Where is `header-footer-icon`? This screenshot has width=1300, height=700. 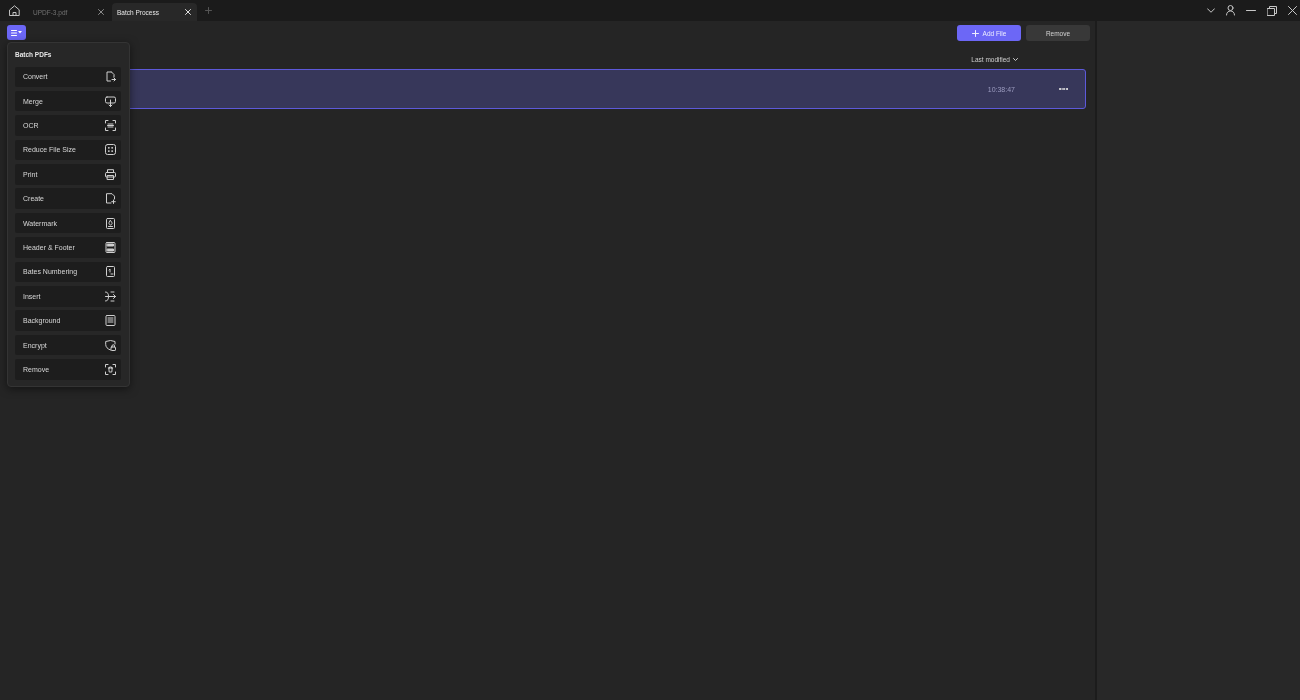
header-footer-icon is located at coordinates (110, 247).